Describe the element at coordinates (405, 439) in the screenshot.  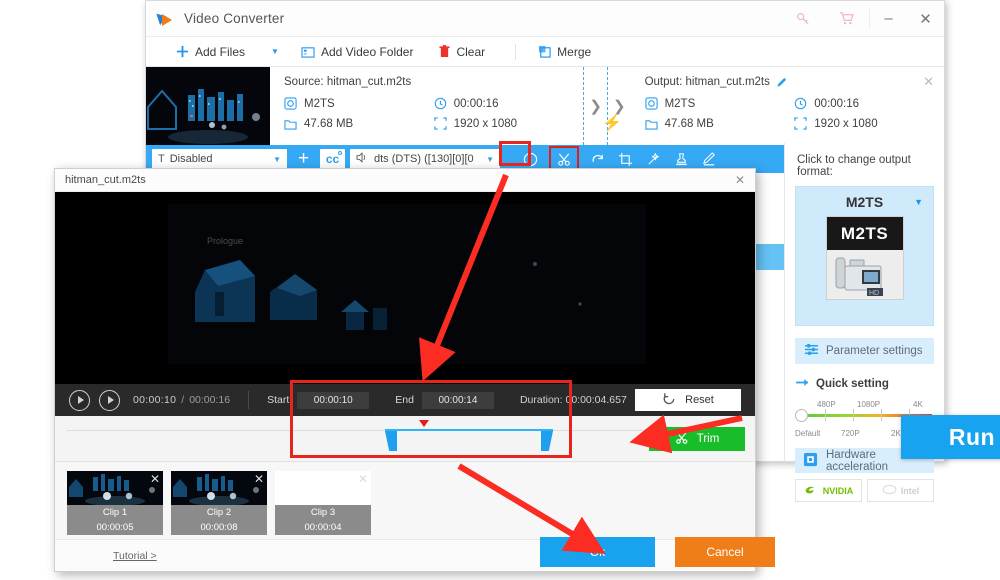
I see `trim-timeline: Trim` at that location.